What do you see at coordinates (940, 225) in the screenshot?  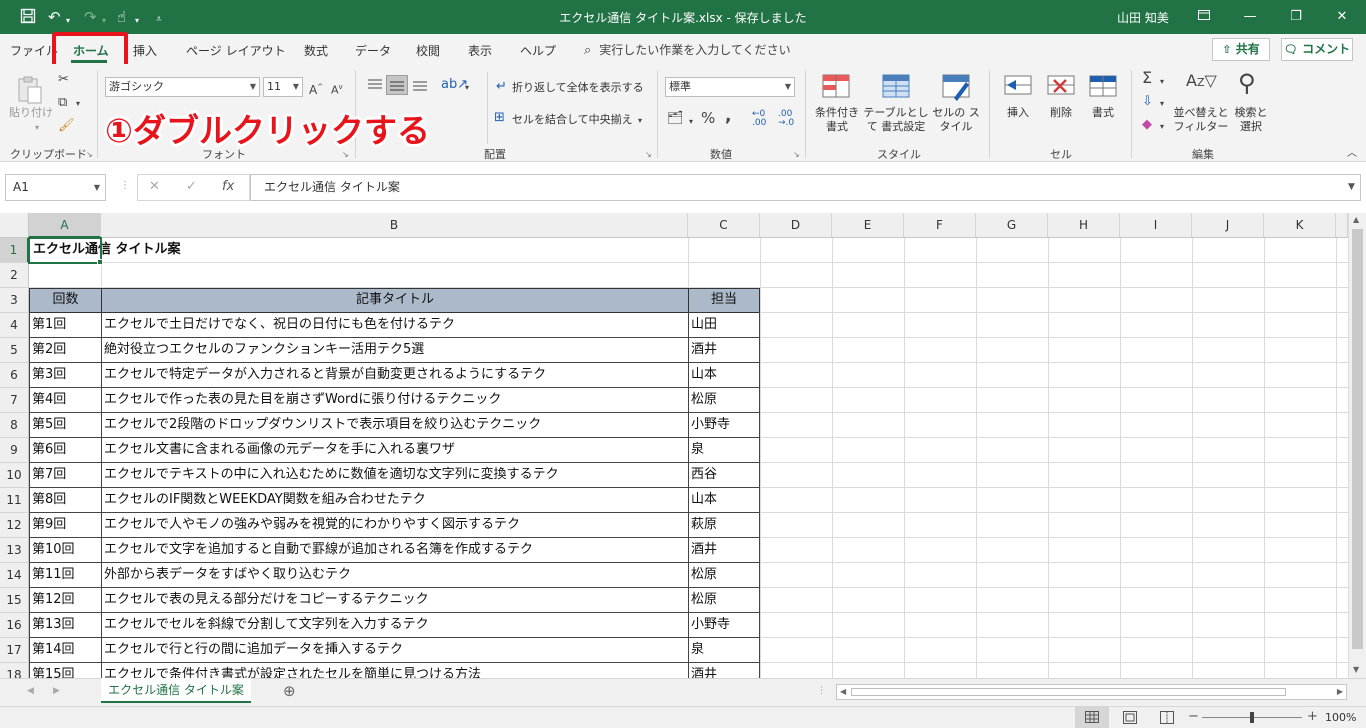 I see `column-header: F` at bounding box center [940, 225].